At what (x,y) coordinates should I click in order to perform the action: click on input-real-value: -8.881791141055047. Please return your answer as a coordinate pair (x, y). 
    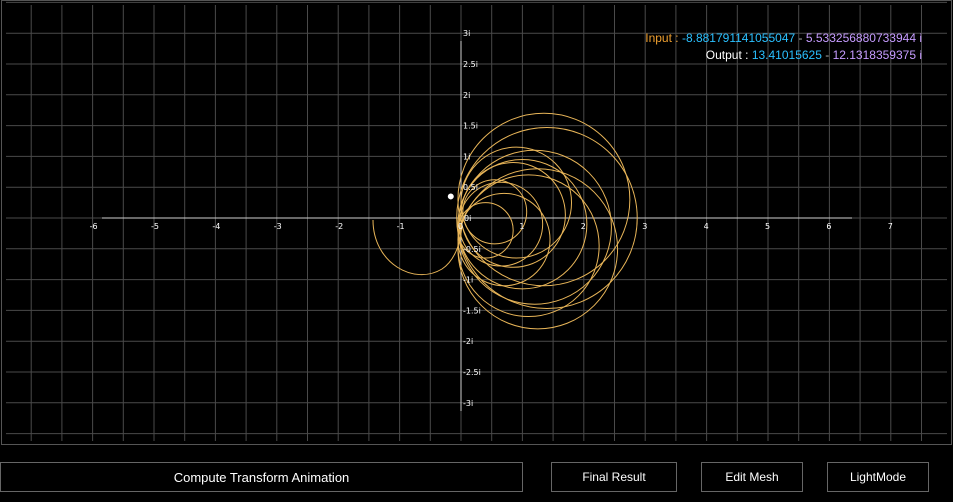
    Looking at the image, I should click on (738, 38).